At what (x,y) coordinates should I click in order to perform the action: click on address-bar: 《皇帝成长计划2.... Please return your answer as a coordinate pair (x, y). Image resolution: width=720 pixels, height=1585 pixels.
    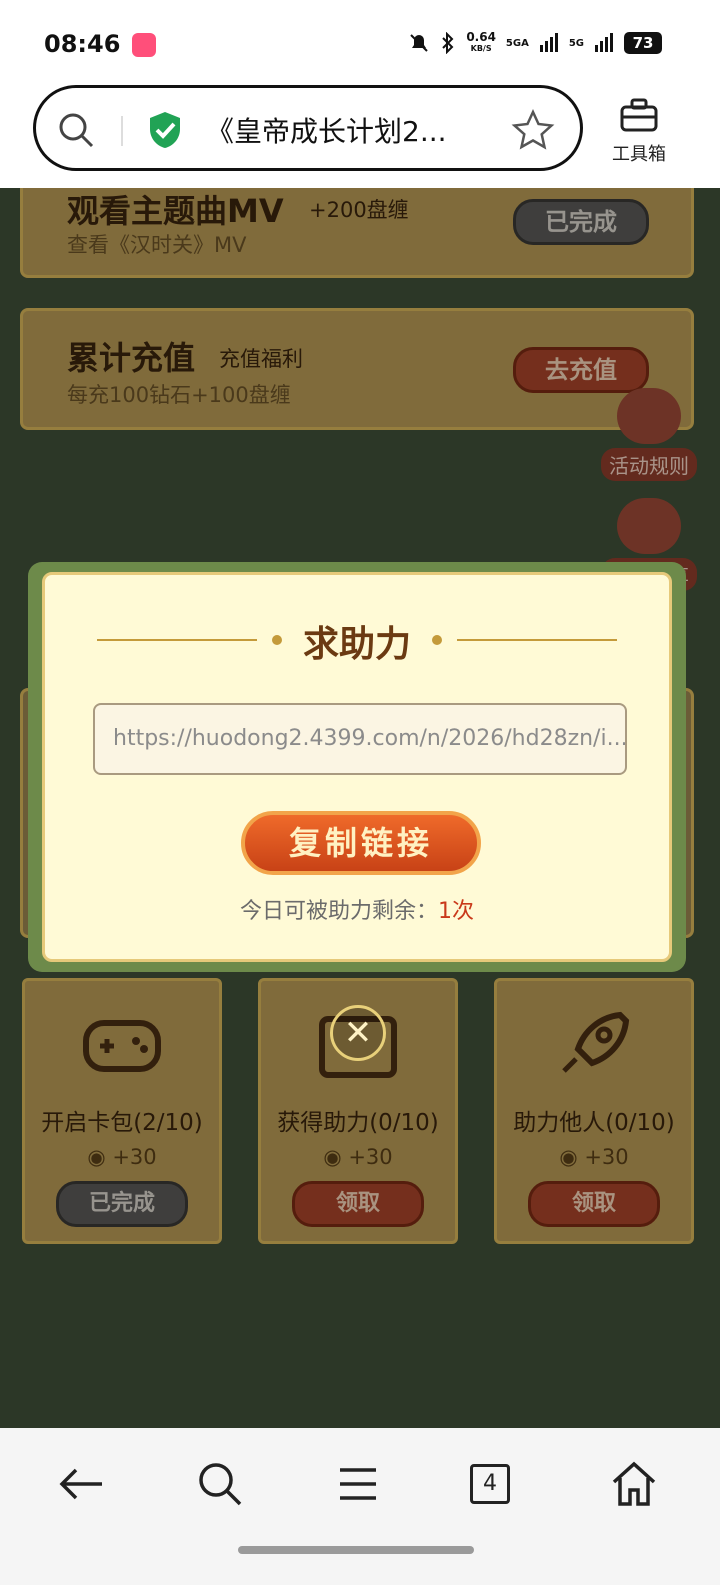
    Looking at the image, I should click on (308, 128).